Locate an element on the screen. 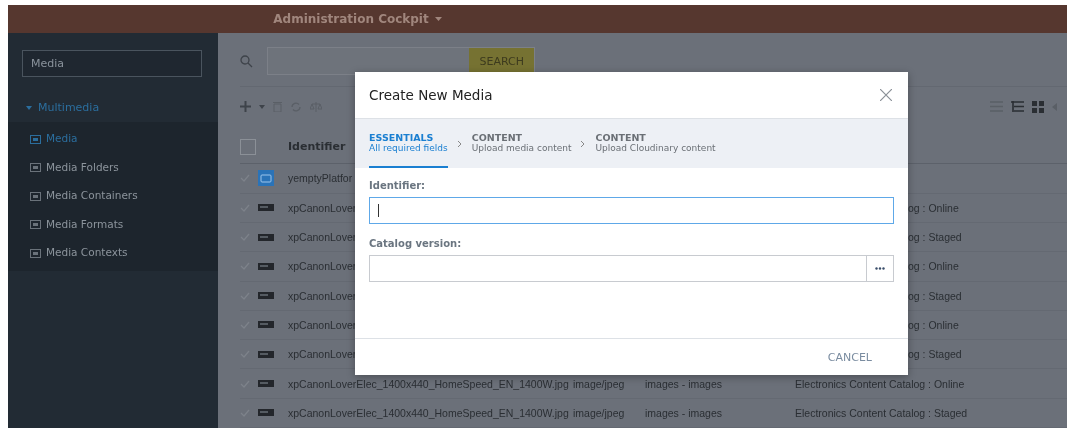  sidebar-item: Media Folders is located at coordinates (113, 166).